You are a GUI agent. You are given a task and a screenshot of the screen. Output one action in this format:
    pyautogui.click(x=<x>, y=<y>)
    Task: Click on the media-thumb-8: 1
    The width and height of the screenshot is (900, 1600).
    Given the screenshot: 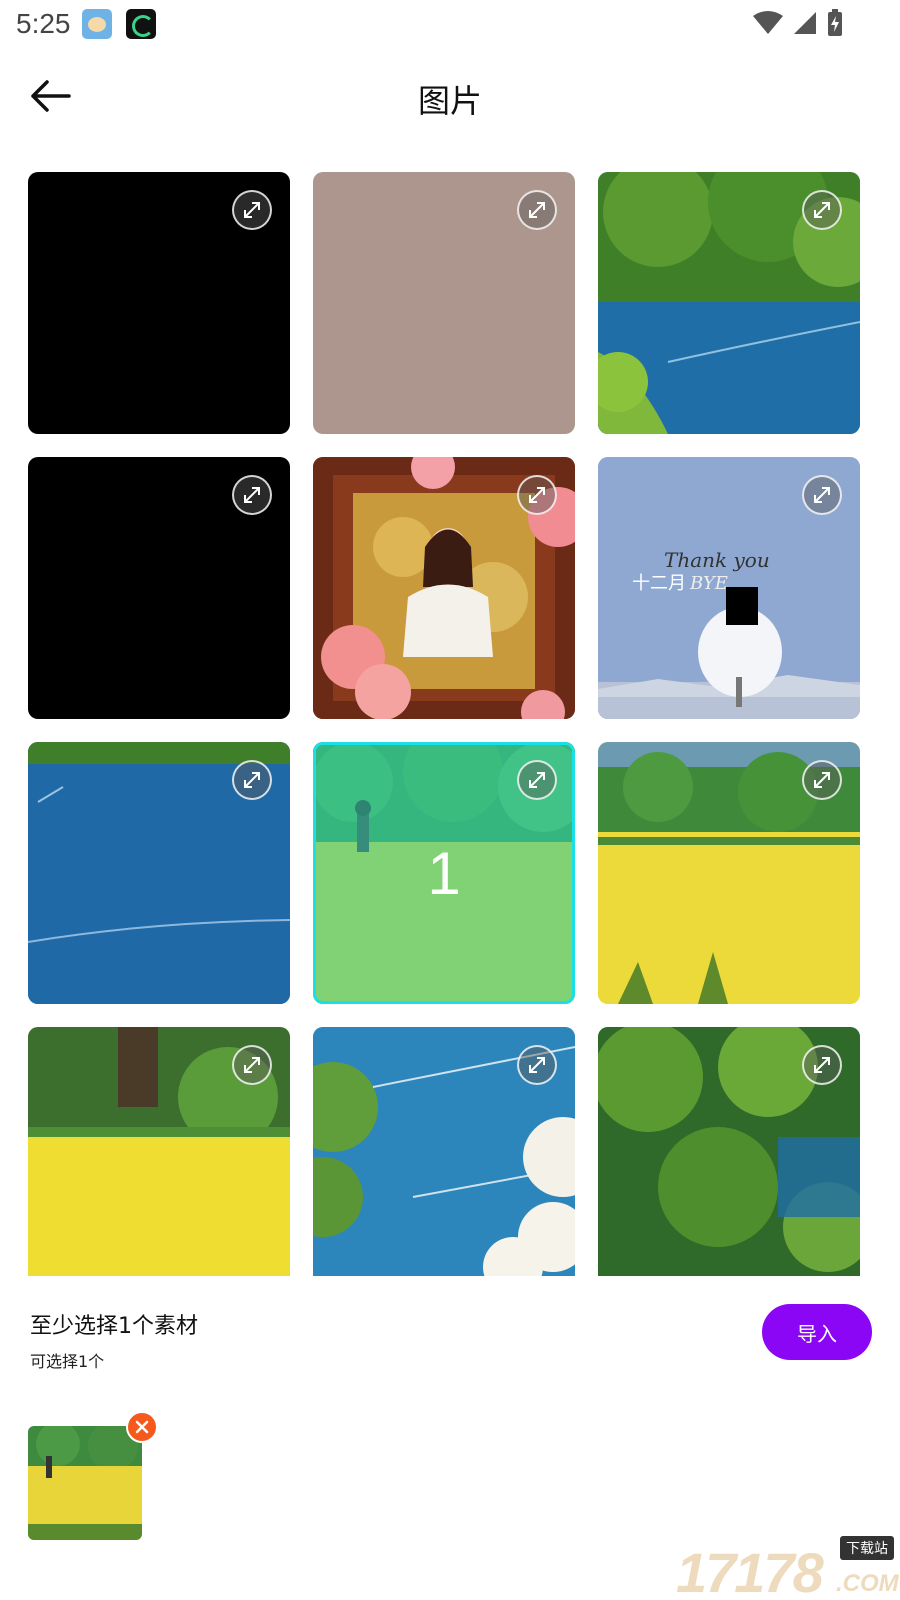 What is the action you would take?
    pyautogui.click(x=444, y=873)
    